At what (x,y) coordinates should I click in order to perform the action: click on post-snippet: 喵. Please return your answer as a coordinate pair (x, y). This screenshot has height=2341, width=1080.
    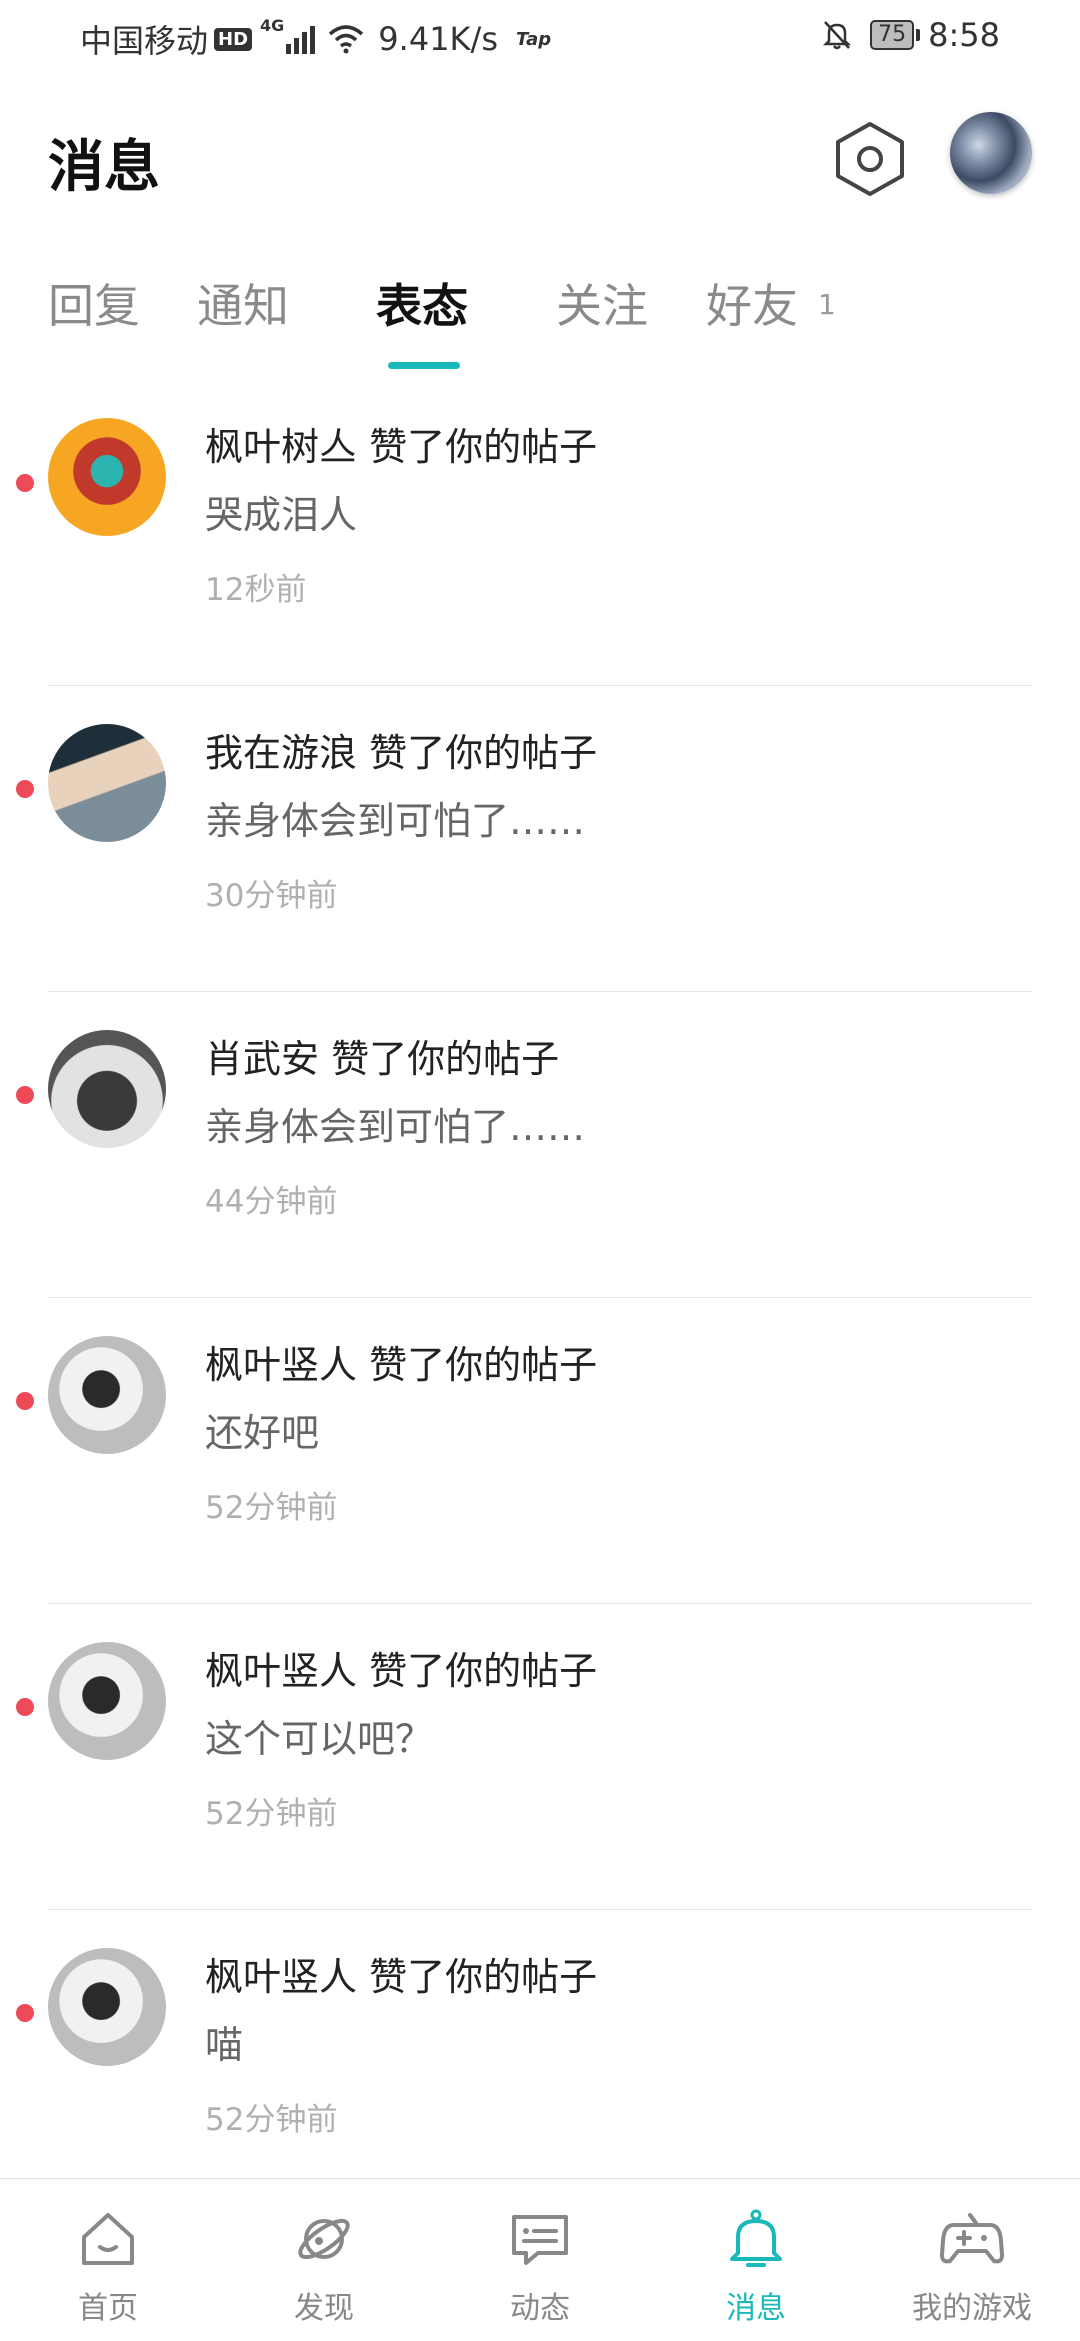
    Looking at the image, I should click on (224, 2045).